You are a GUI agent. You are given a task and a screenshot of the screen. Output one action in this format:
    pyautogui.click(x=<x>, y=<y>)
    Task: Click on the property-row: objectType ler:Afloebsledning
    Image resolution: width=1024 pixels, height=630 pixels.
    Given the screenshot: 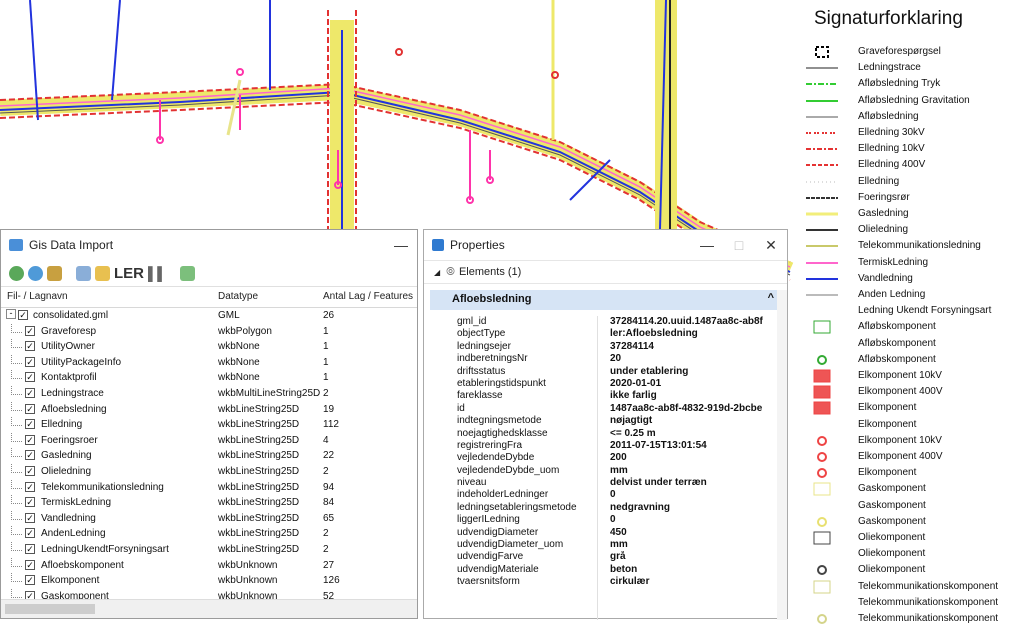 What is the action you would take?
    pyautogui.click(x=605, y=334)
    